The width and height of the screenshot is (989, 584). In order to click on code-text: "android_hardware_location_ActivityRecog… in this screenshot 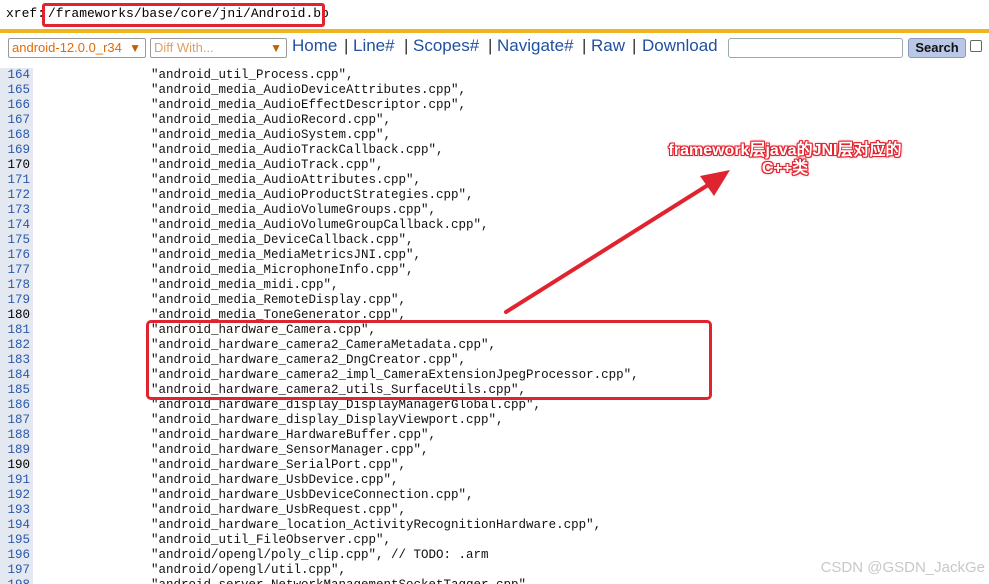, I will do `click(376, 525)`.